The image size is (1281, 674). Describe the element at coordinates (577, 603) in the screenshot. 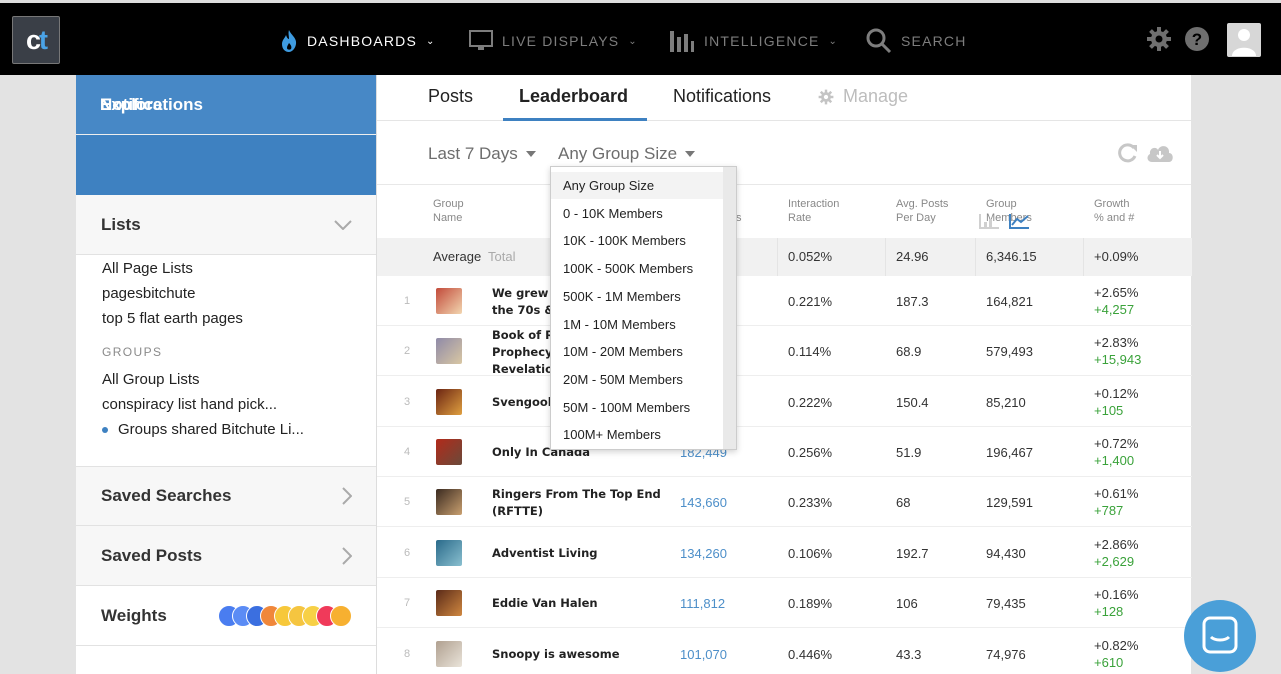

I see `group-name-link: Eddie Van Halen` at that location.